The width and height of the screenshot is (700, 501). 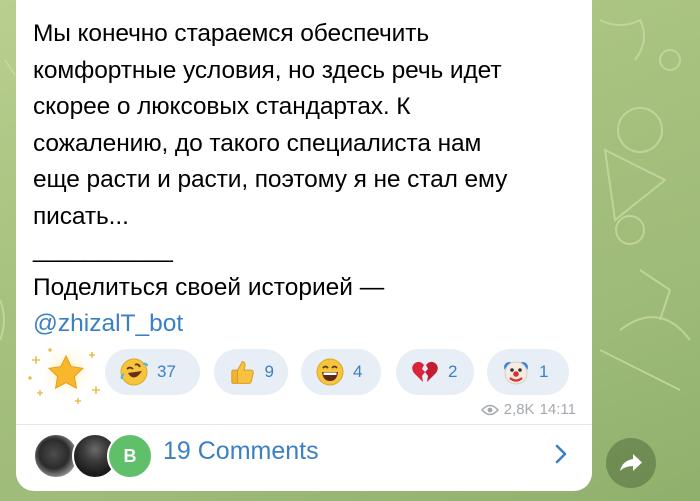 What do you see at coordinates (330, 372) in the screenshot?
I see `grinning-face-icon` at bounding box center [330, 372].